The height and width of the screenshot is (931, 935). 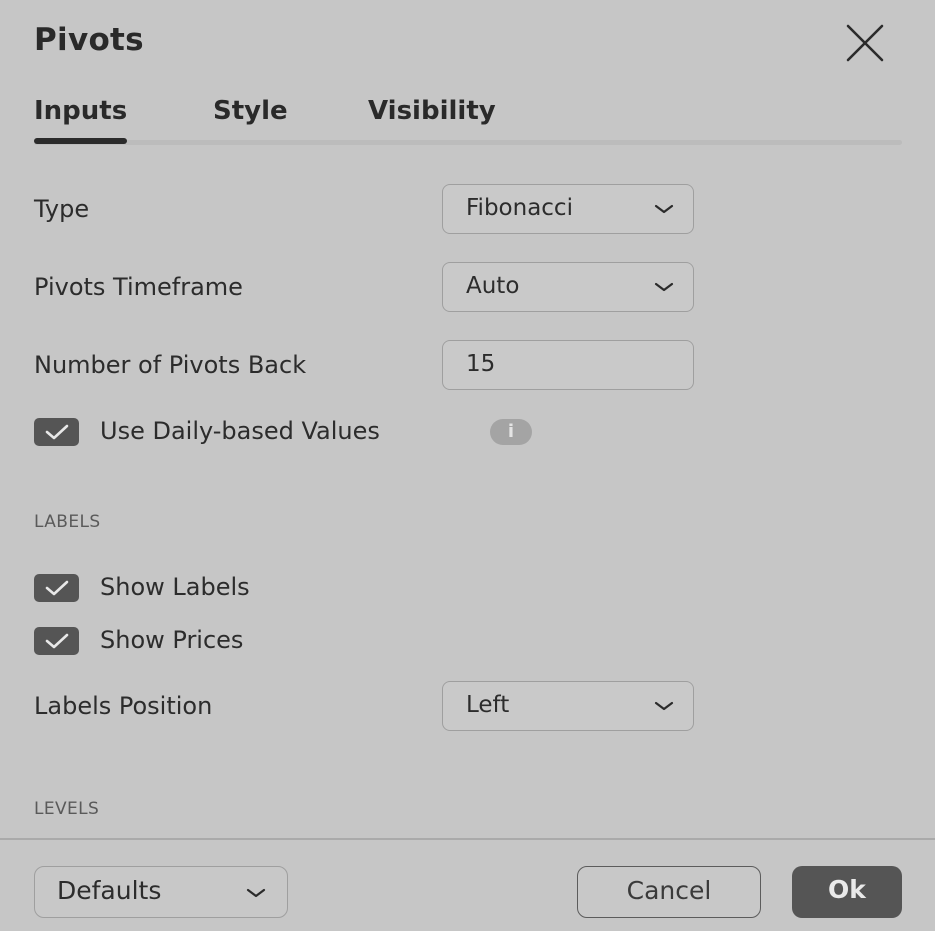 I want to click on labels-section-heading: LABELS, so click(x=67, y=522).